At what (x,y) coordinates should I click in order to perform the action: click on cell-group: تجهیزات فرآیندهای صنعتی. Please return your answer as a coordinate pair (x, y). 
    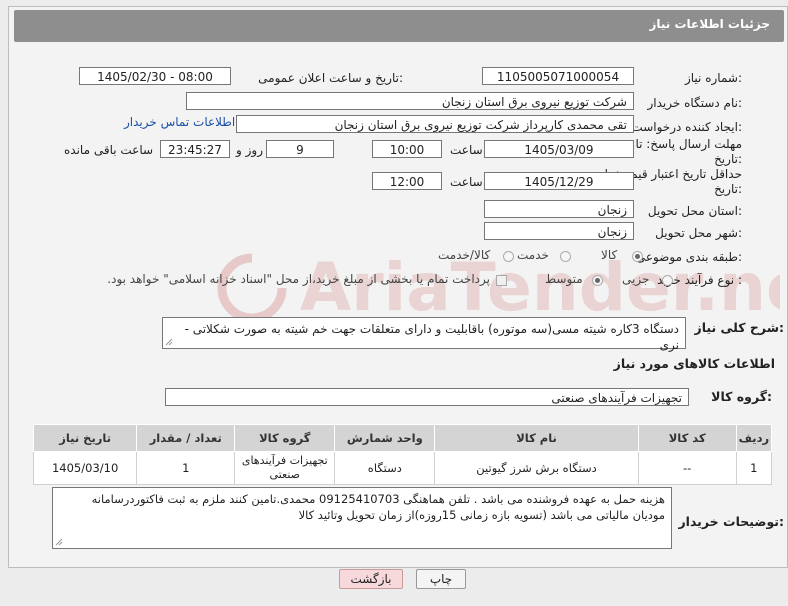
    Looking at the image, I should click on (285, 468).